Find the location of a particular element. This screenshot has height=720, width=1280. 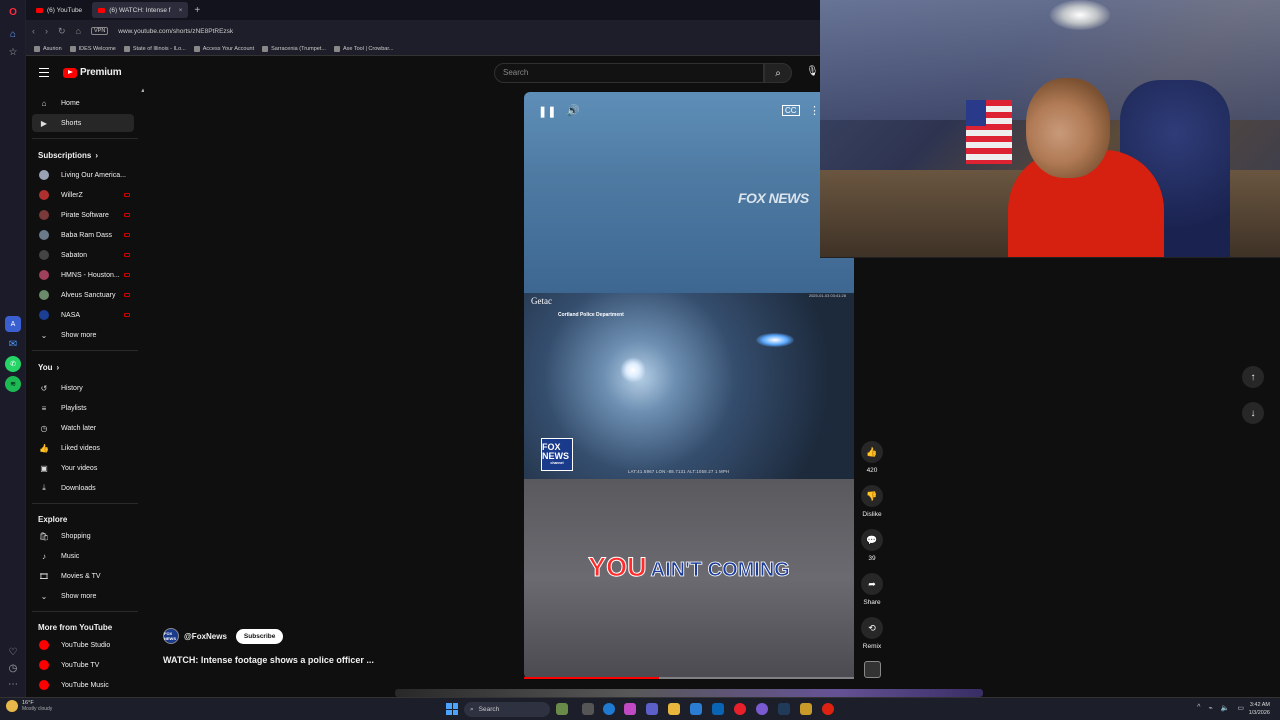

history-clock-icon: ◷ is located at coordinates (13, 668).